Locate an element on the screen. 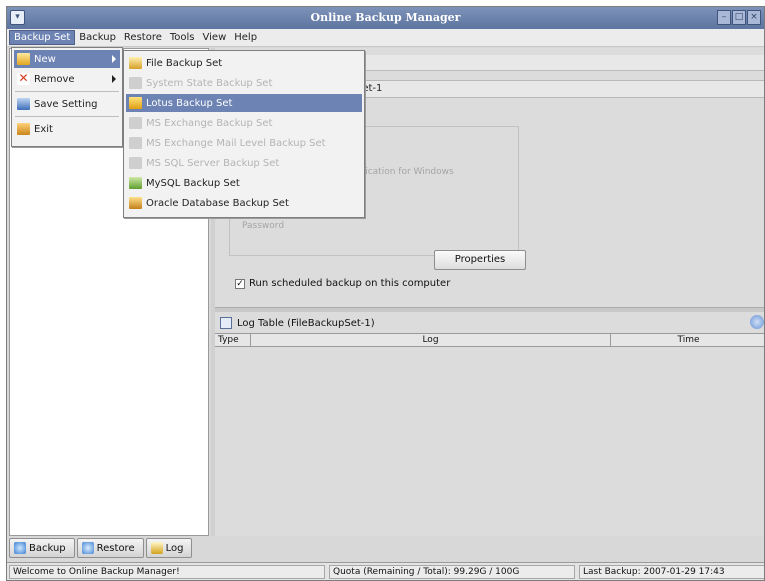 The width and height of the screenshot is (765, 581). log-table-header: Type Log Time is located at coordinates (489, 340).